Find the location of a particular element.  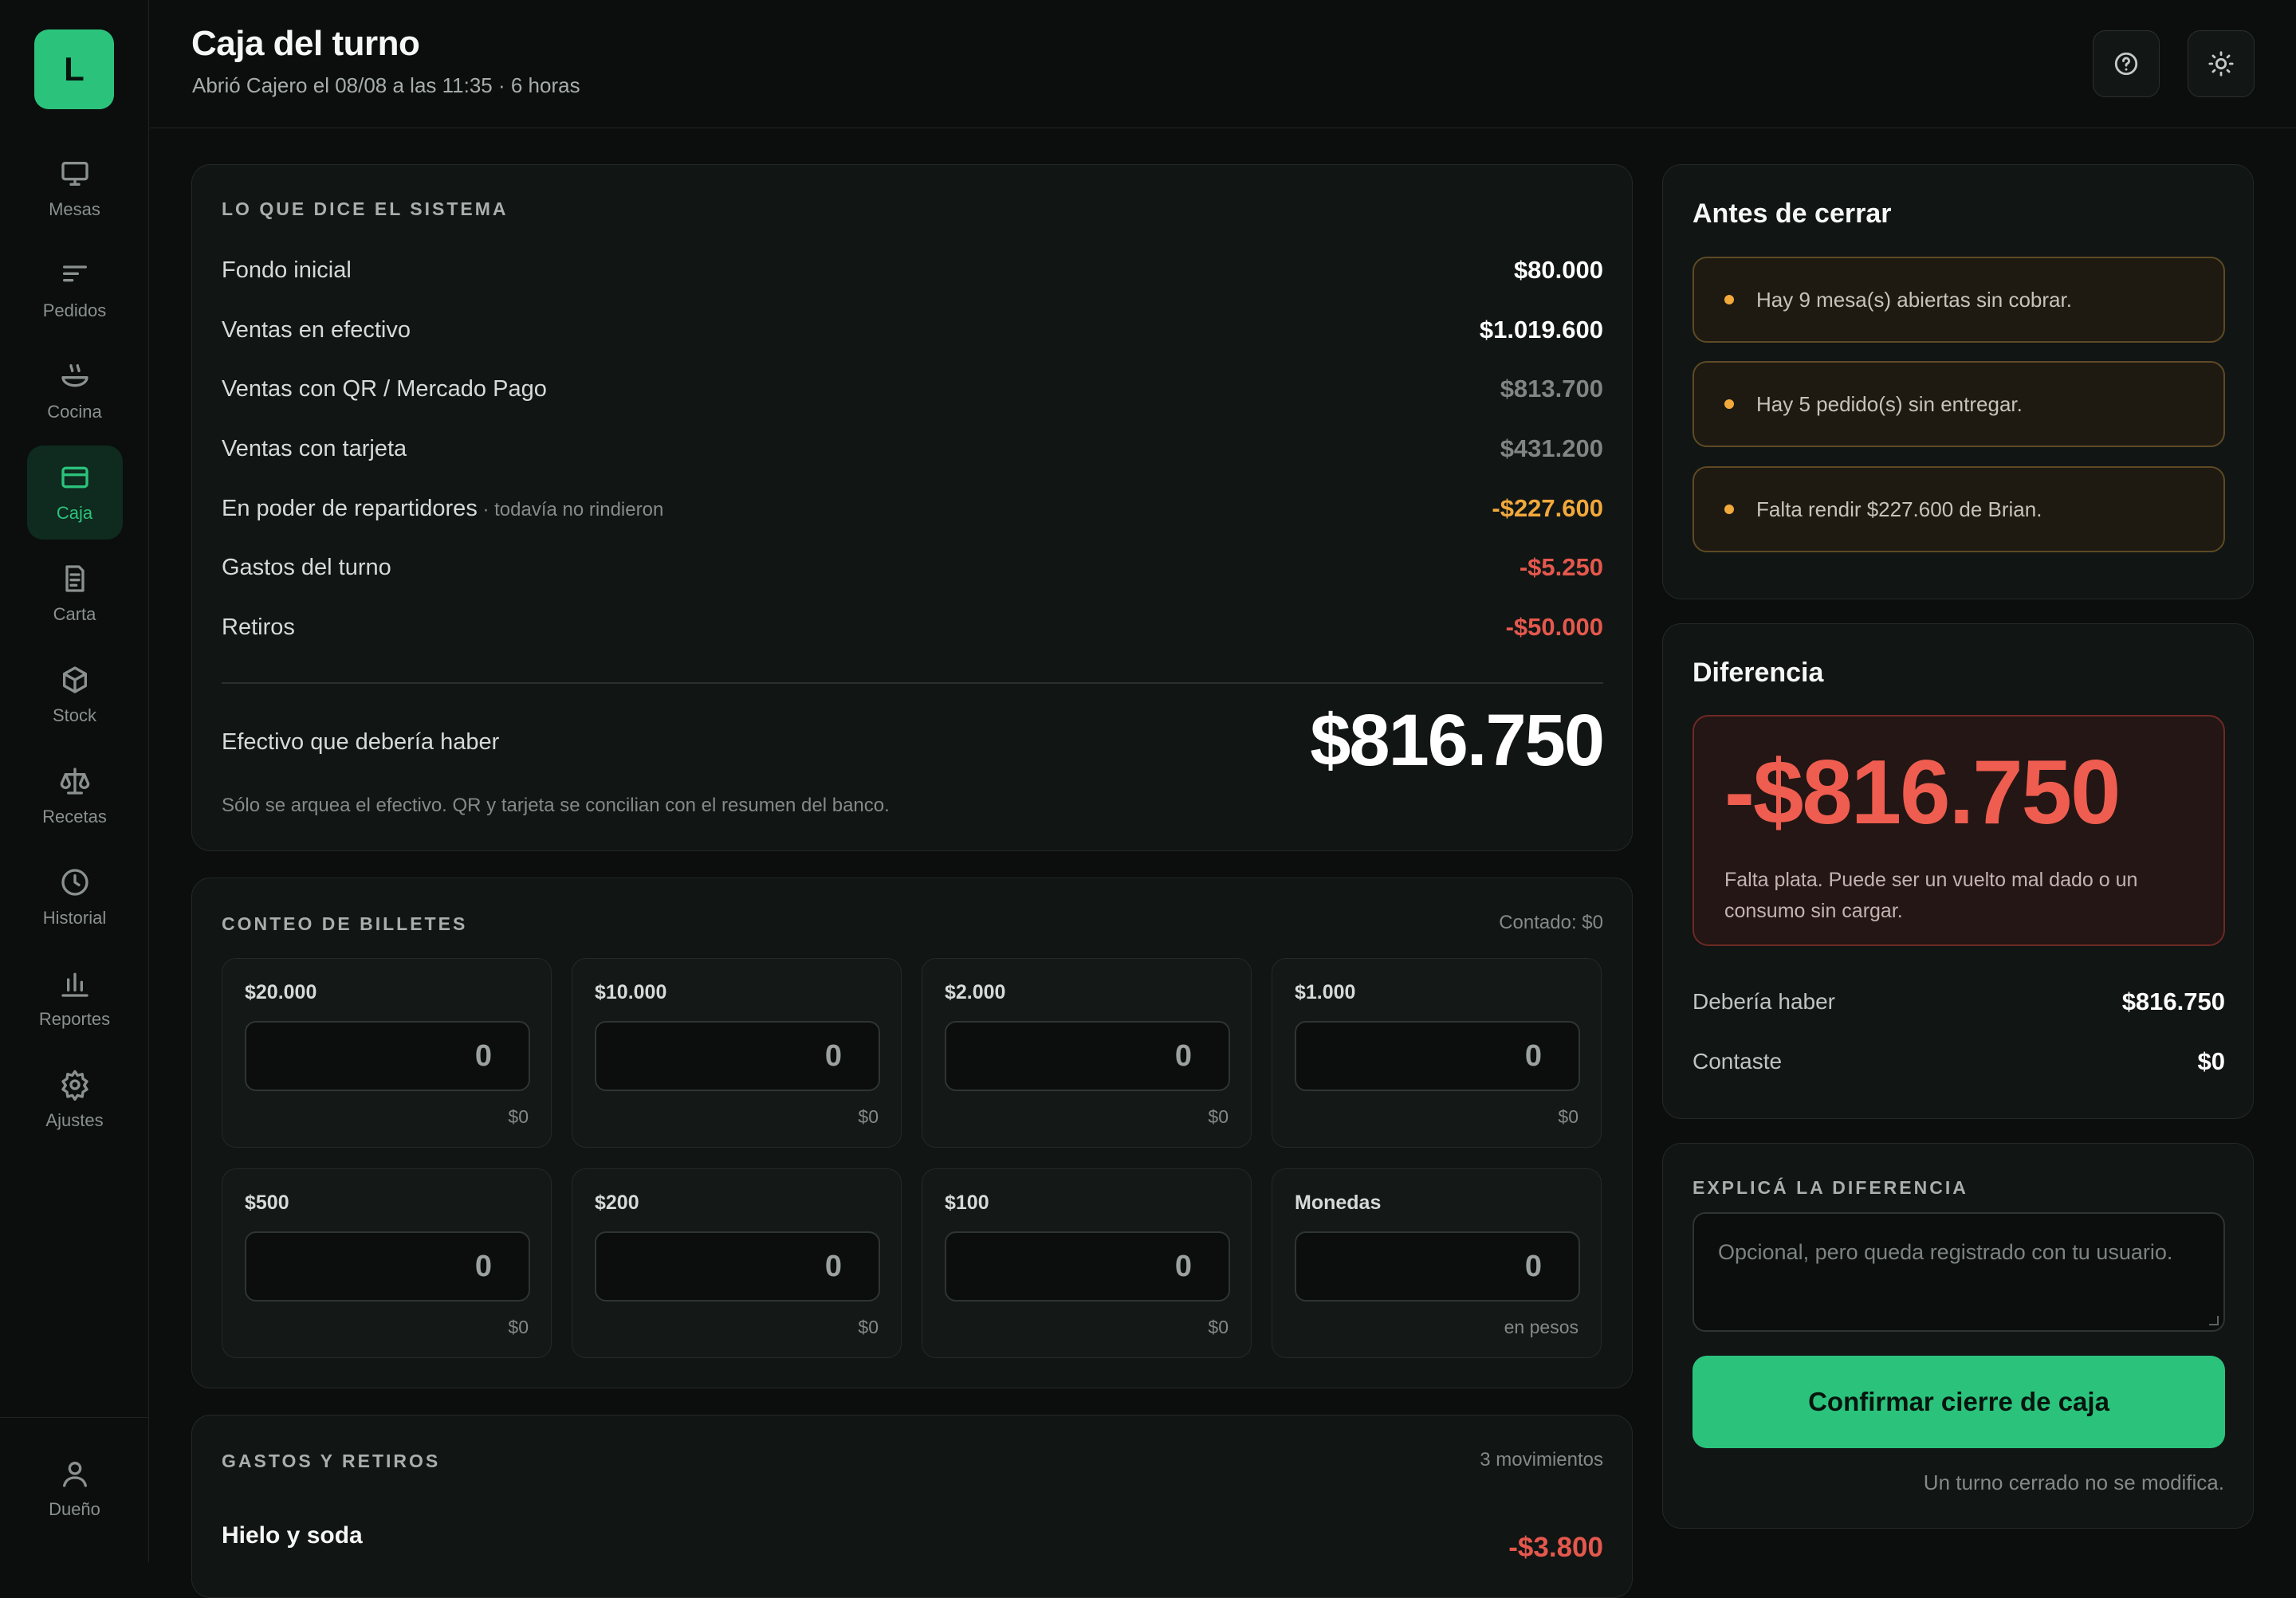

help-button is located at coordinates (2126, 64).